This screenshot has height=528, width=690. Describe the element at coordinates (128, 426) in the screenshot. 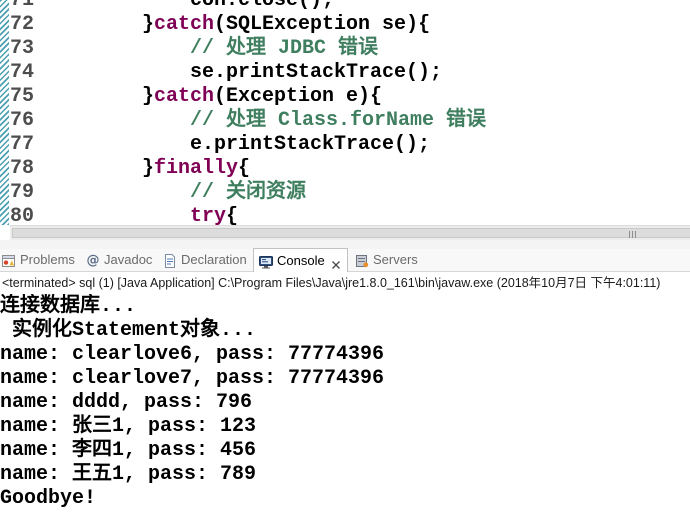

I see `console-line: name: 张三1, pass: 123` at that location.